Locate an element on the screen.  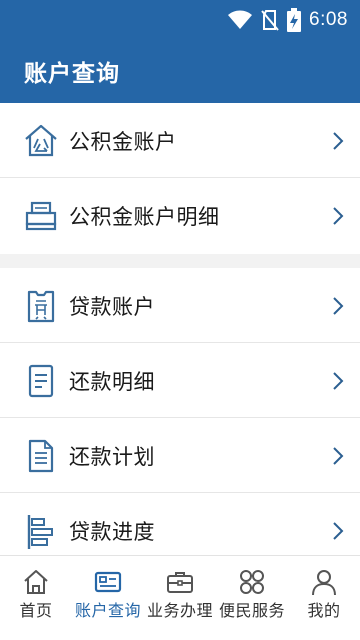
status-icons: 6:08 is located at coordinates (287, 20).